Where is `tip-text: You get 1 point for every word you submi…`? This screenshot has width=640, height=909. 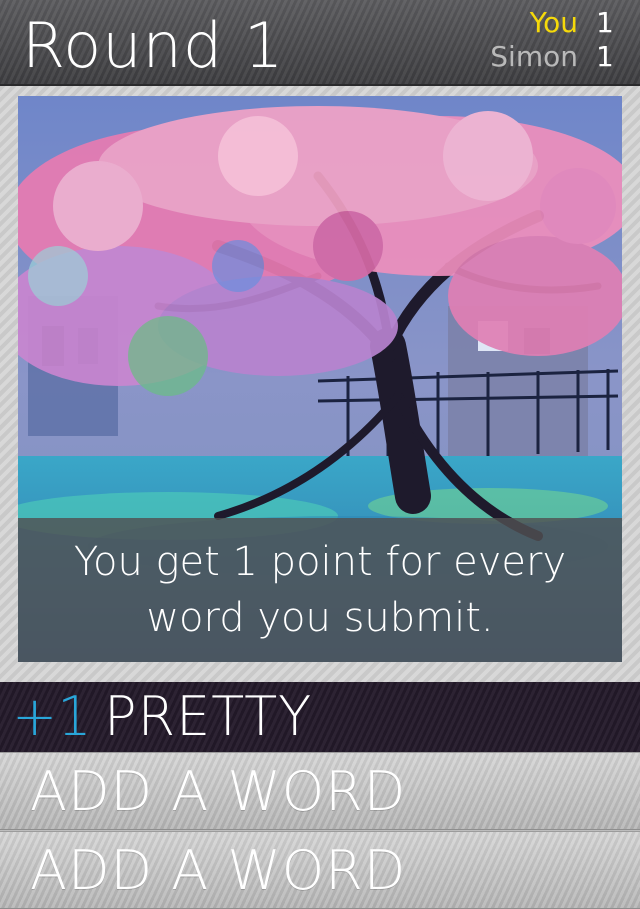
tip-text: You get 1 point for every word you submi… is located at coordinates (320, 590).